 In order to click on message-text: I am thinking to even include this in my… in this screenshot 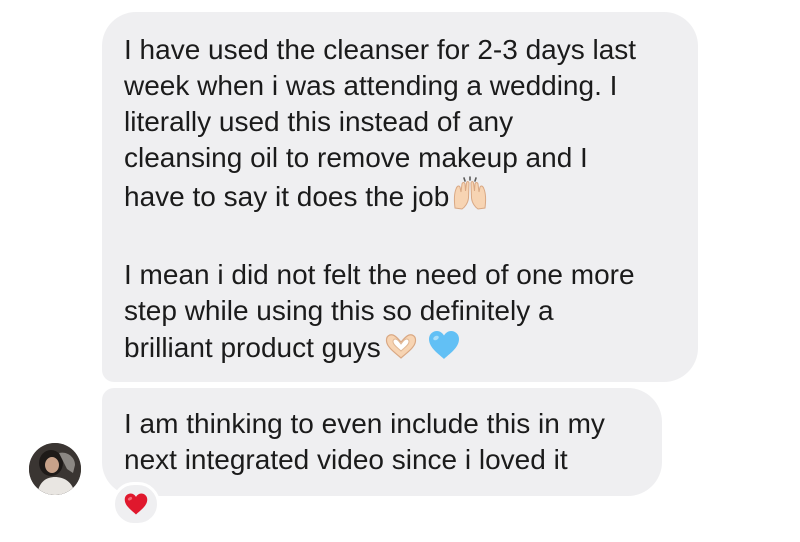, I will do `click(364, 441)`.